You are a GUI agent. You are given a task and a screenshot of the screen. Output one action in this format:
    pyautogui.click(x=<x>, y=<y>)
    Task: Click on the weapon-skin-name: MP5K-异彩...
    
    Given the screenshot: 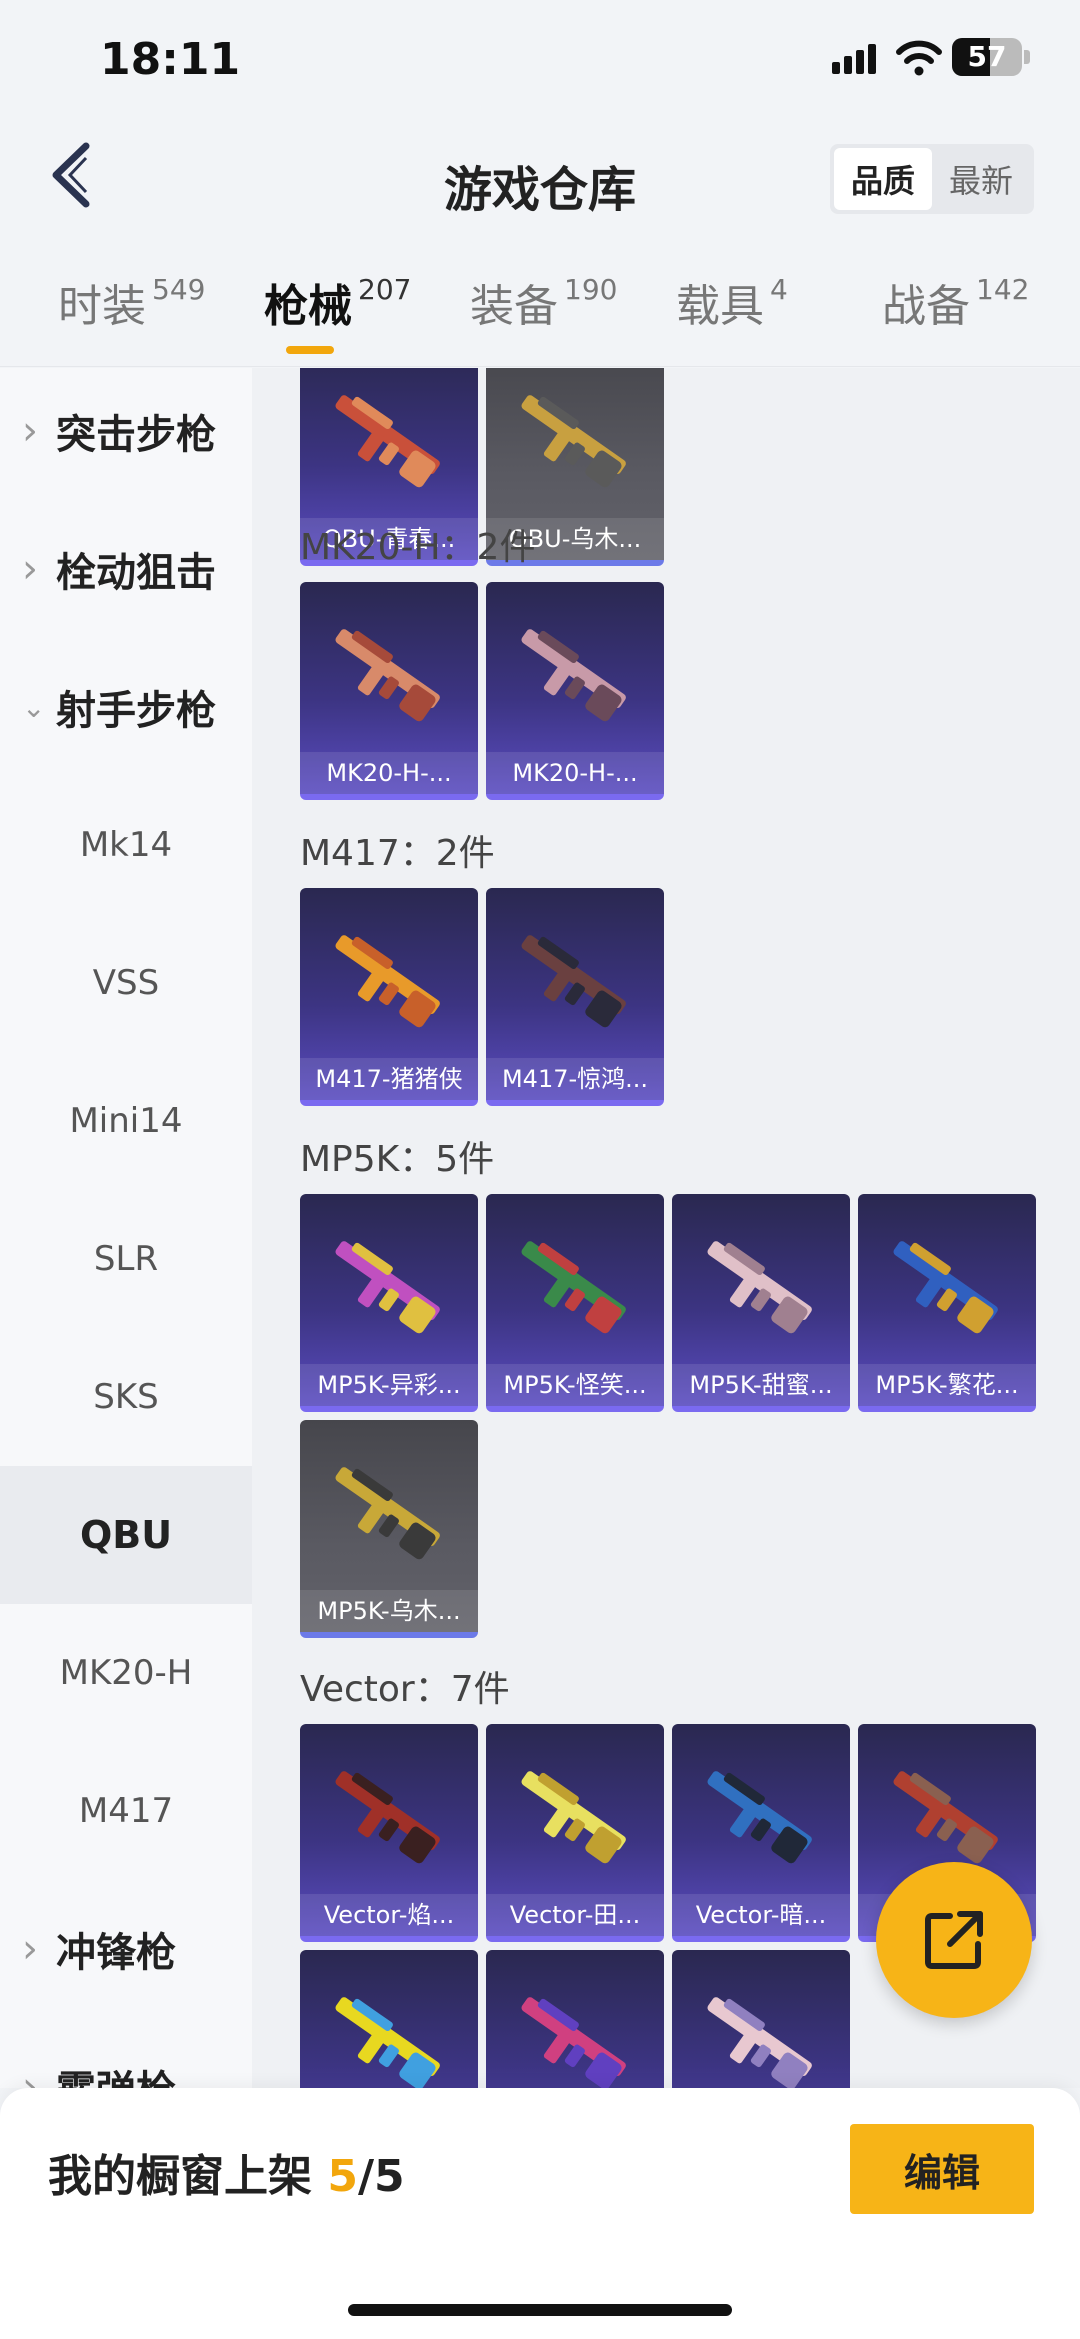 What is the action you would take?
    pyautogui.click(x=389, y=1385)
    